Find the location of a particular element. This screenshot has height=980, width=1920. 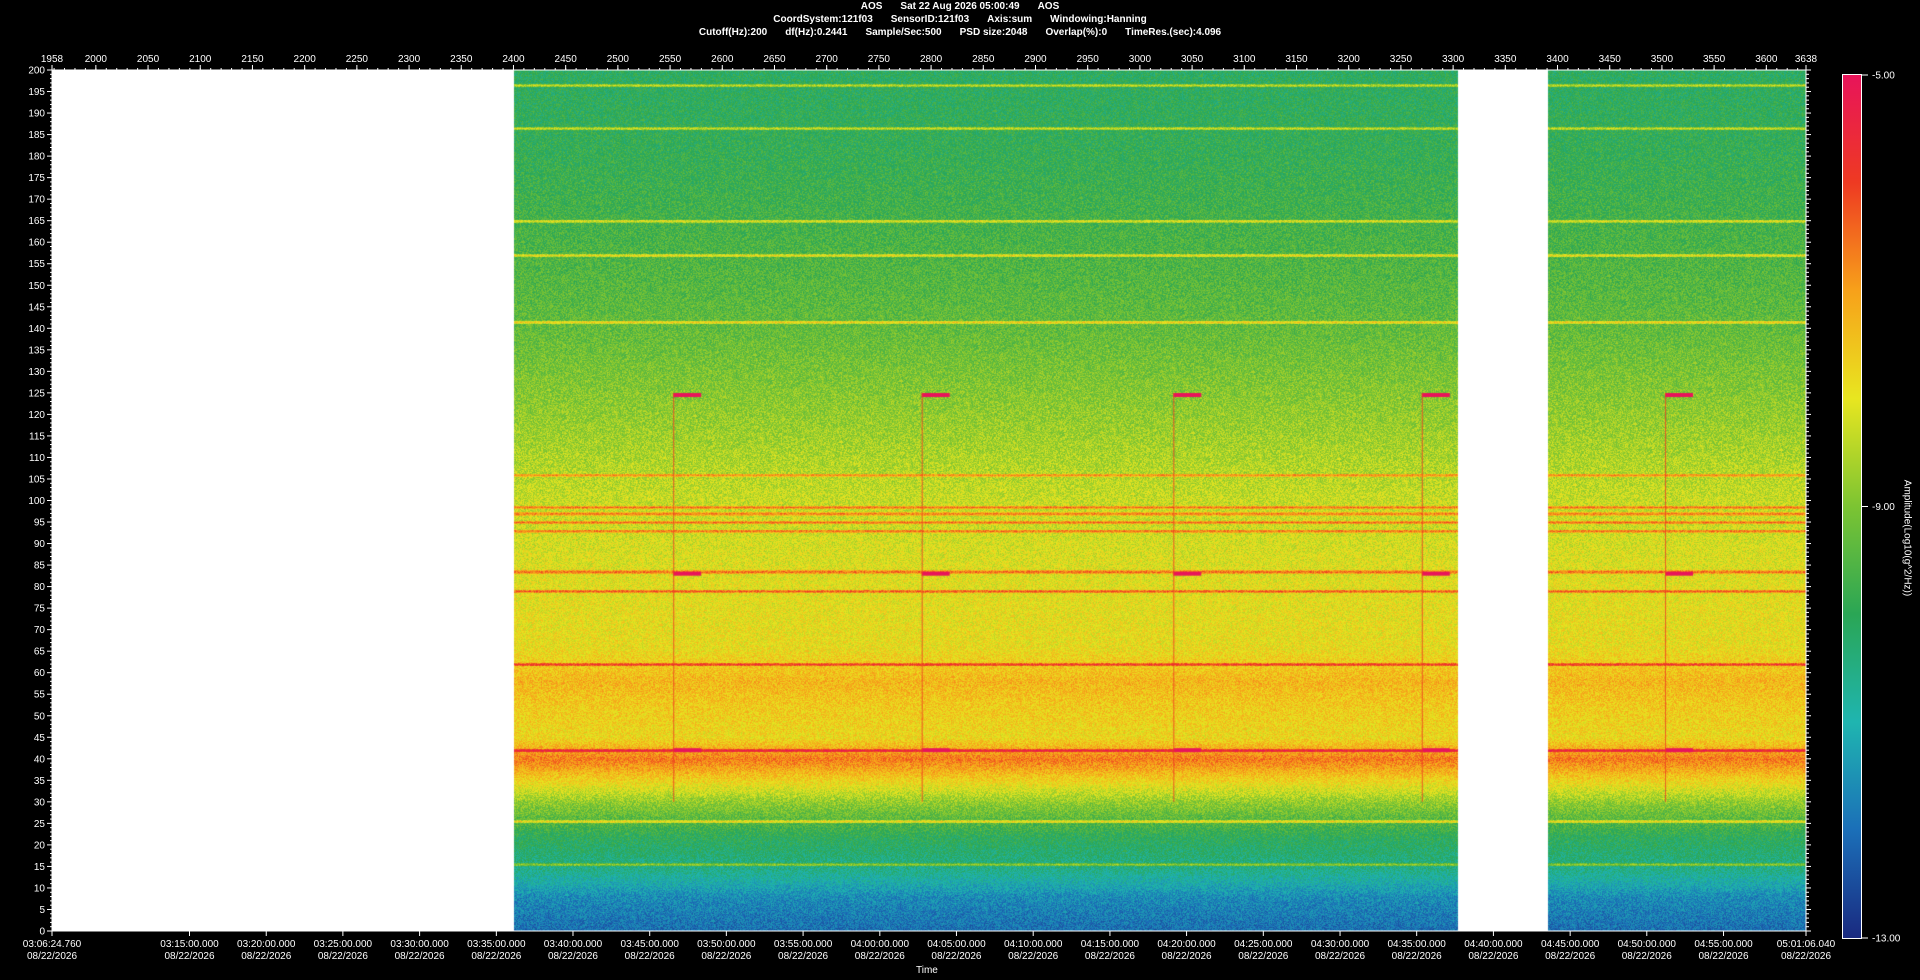

time-tick-label: 03:35:00.000 is located at coordinates (496, 944).